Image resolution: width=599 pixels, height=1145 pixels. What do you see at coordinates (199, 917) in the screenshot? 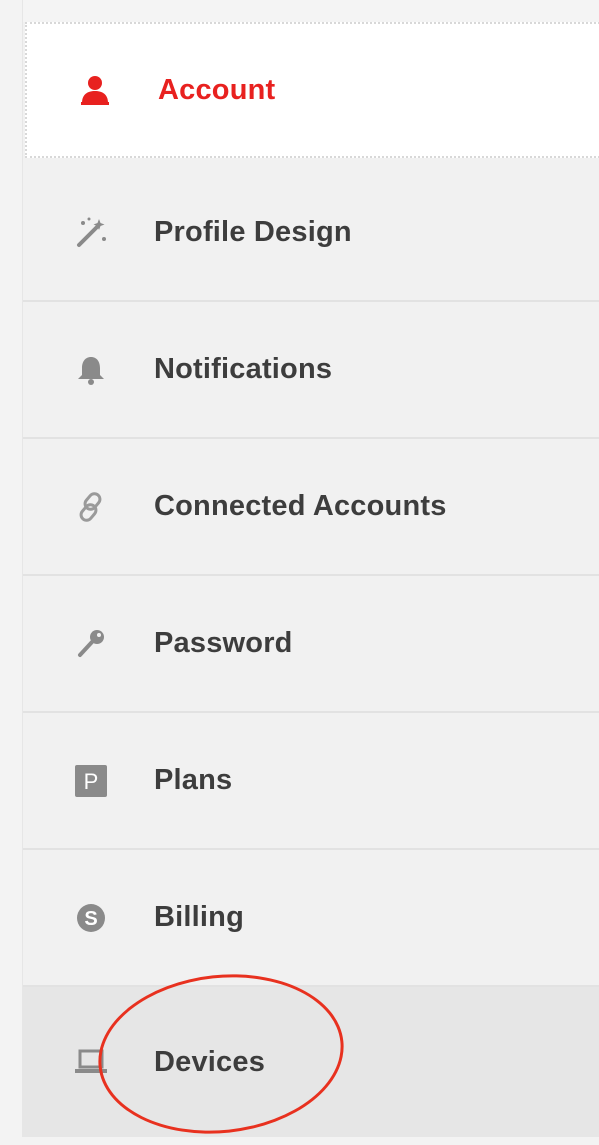
I see `sidebar-item-label: Billing` at bounding box center [199, 917].